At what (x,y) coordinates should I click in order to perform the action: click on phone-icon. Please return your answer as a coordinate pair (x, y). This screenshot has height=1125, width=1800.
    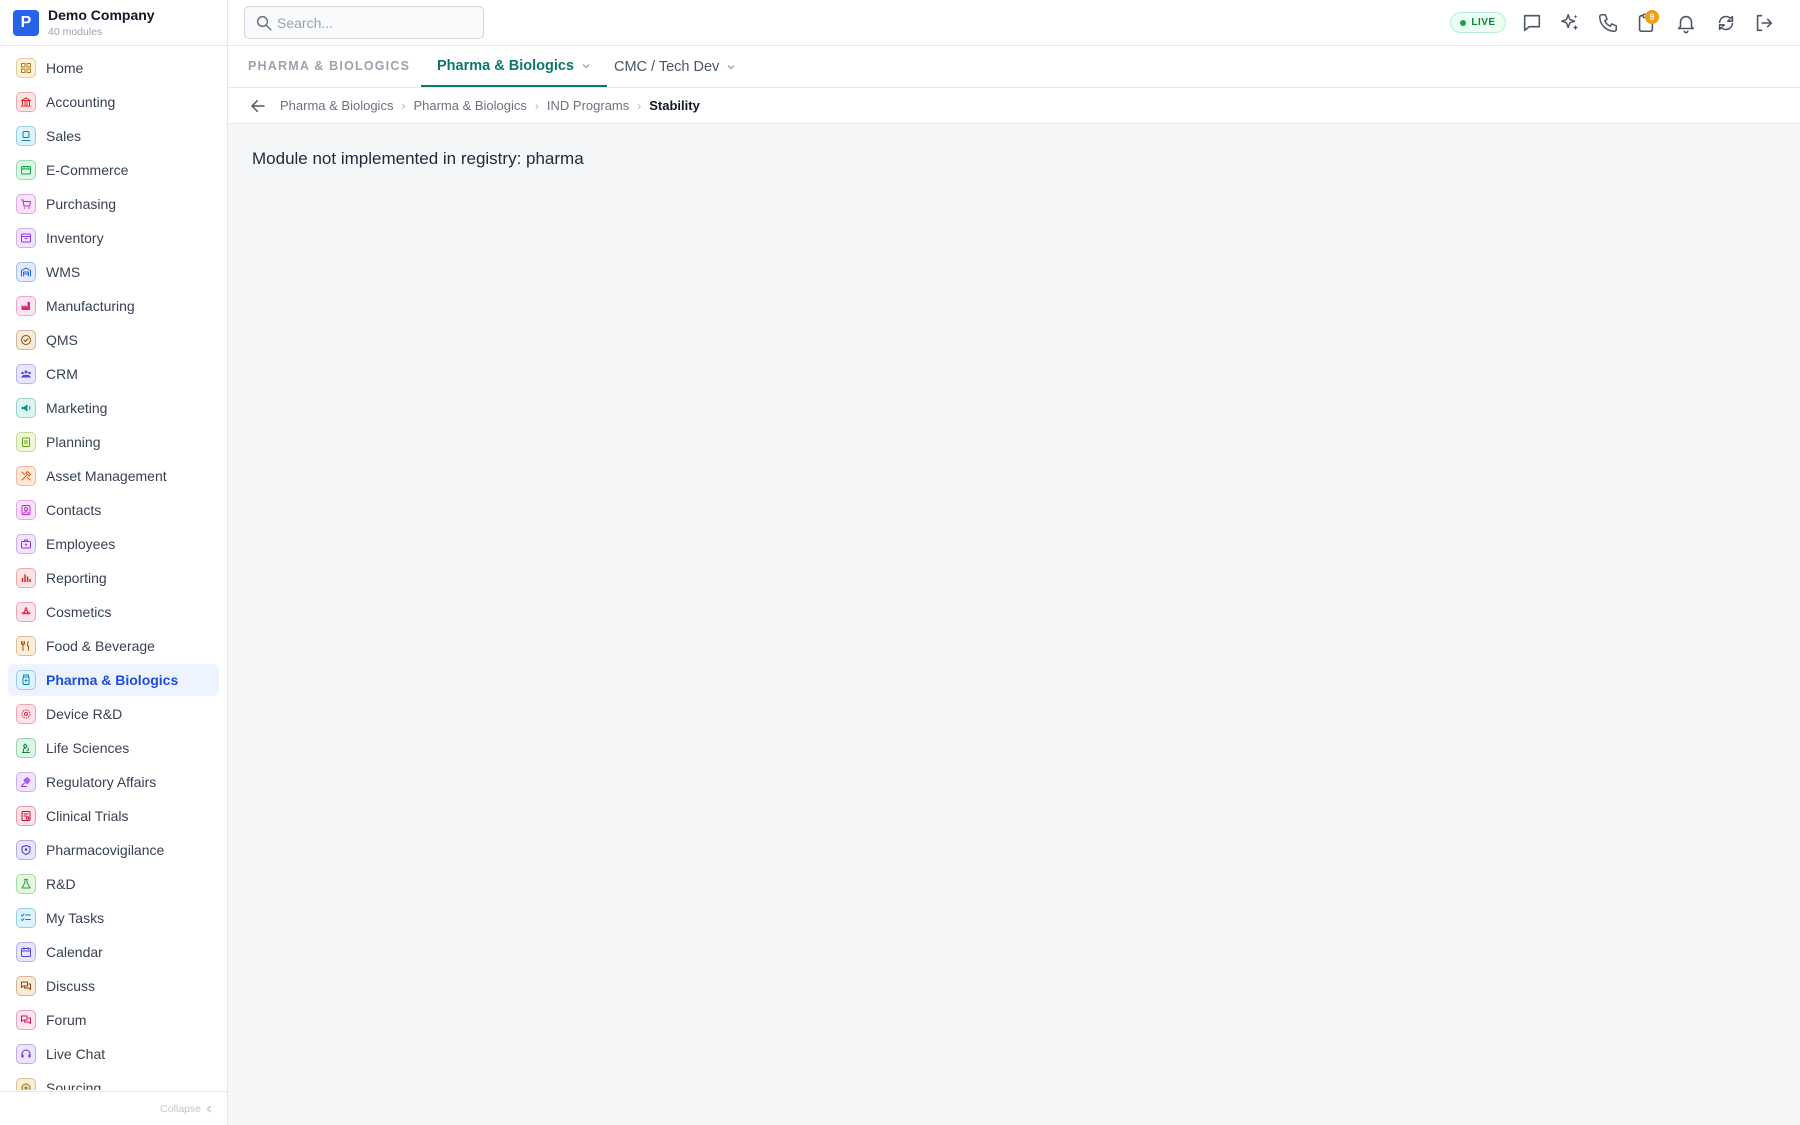
    Looking at the image, I should click on (1608, 23).